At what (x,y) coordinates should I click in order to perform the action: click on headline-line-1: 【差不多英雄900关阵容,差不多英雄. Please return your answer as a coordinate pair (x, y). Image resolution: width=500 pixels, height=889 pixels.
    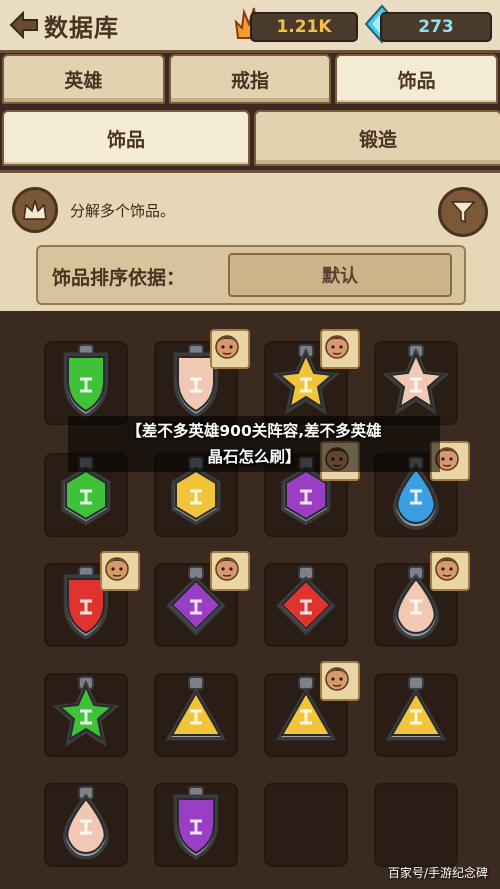
    Looking at the image, I should click on (254, 431).